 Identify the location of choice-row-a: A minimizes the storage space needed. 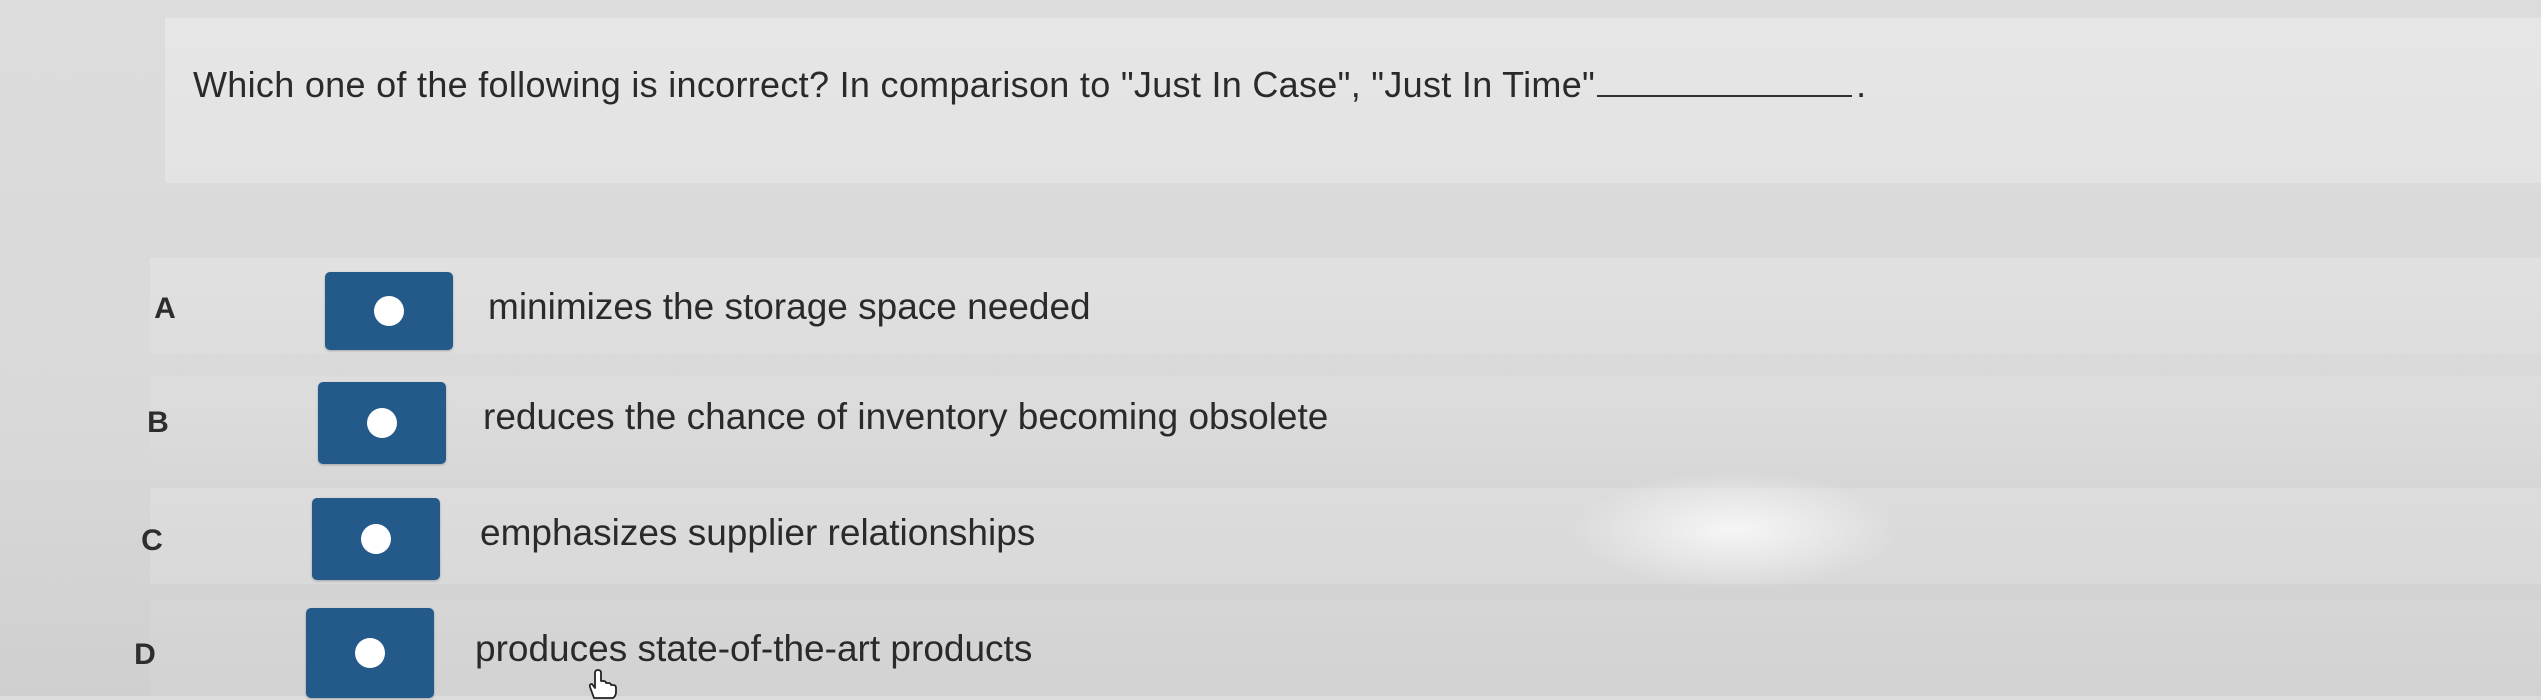
(1345, 306).